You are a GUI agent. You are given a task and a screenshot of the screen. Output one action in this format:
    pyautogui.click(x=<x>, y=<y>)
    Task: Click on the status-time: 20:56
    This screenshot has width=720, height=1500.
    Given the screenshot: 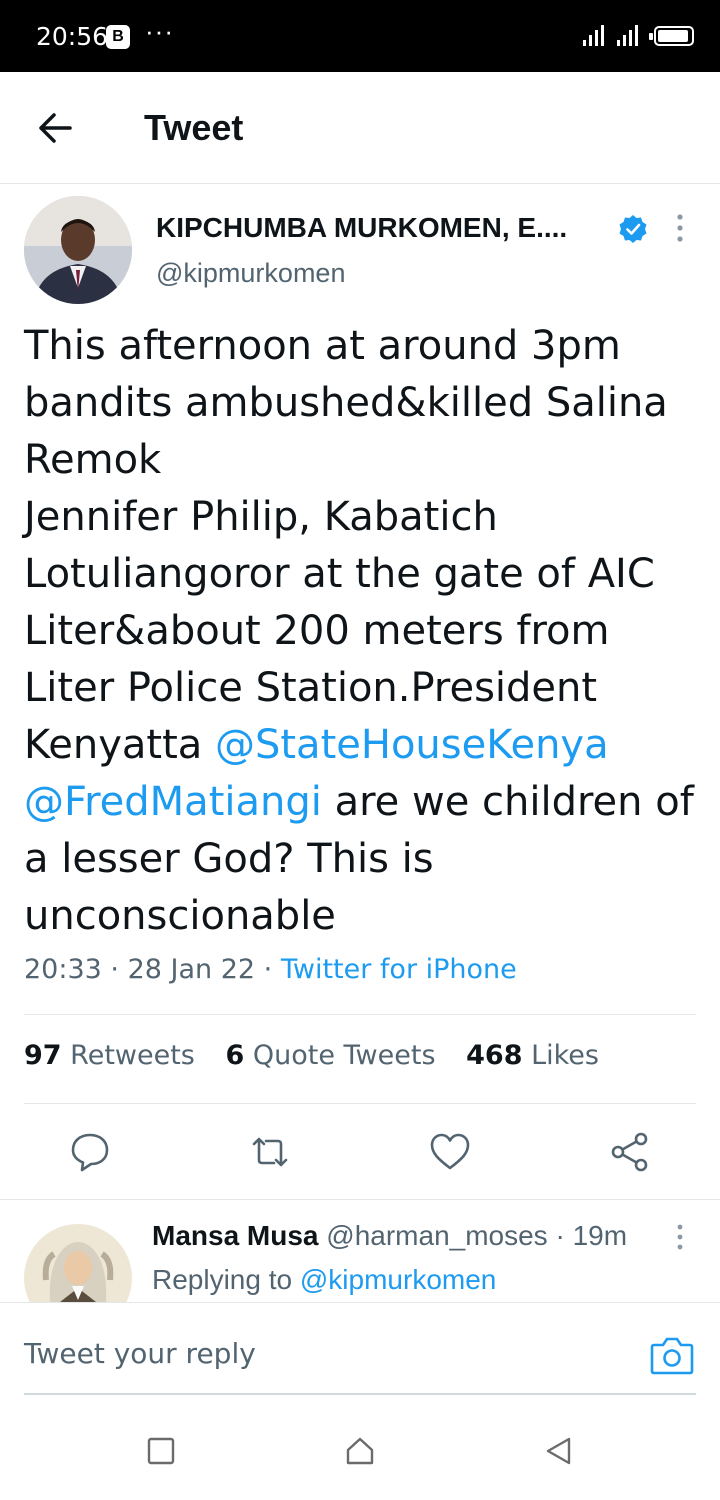 What is the action you would take?
    pyautogui.click(x=72, y=36)
    